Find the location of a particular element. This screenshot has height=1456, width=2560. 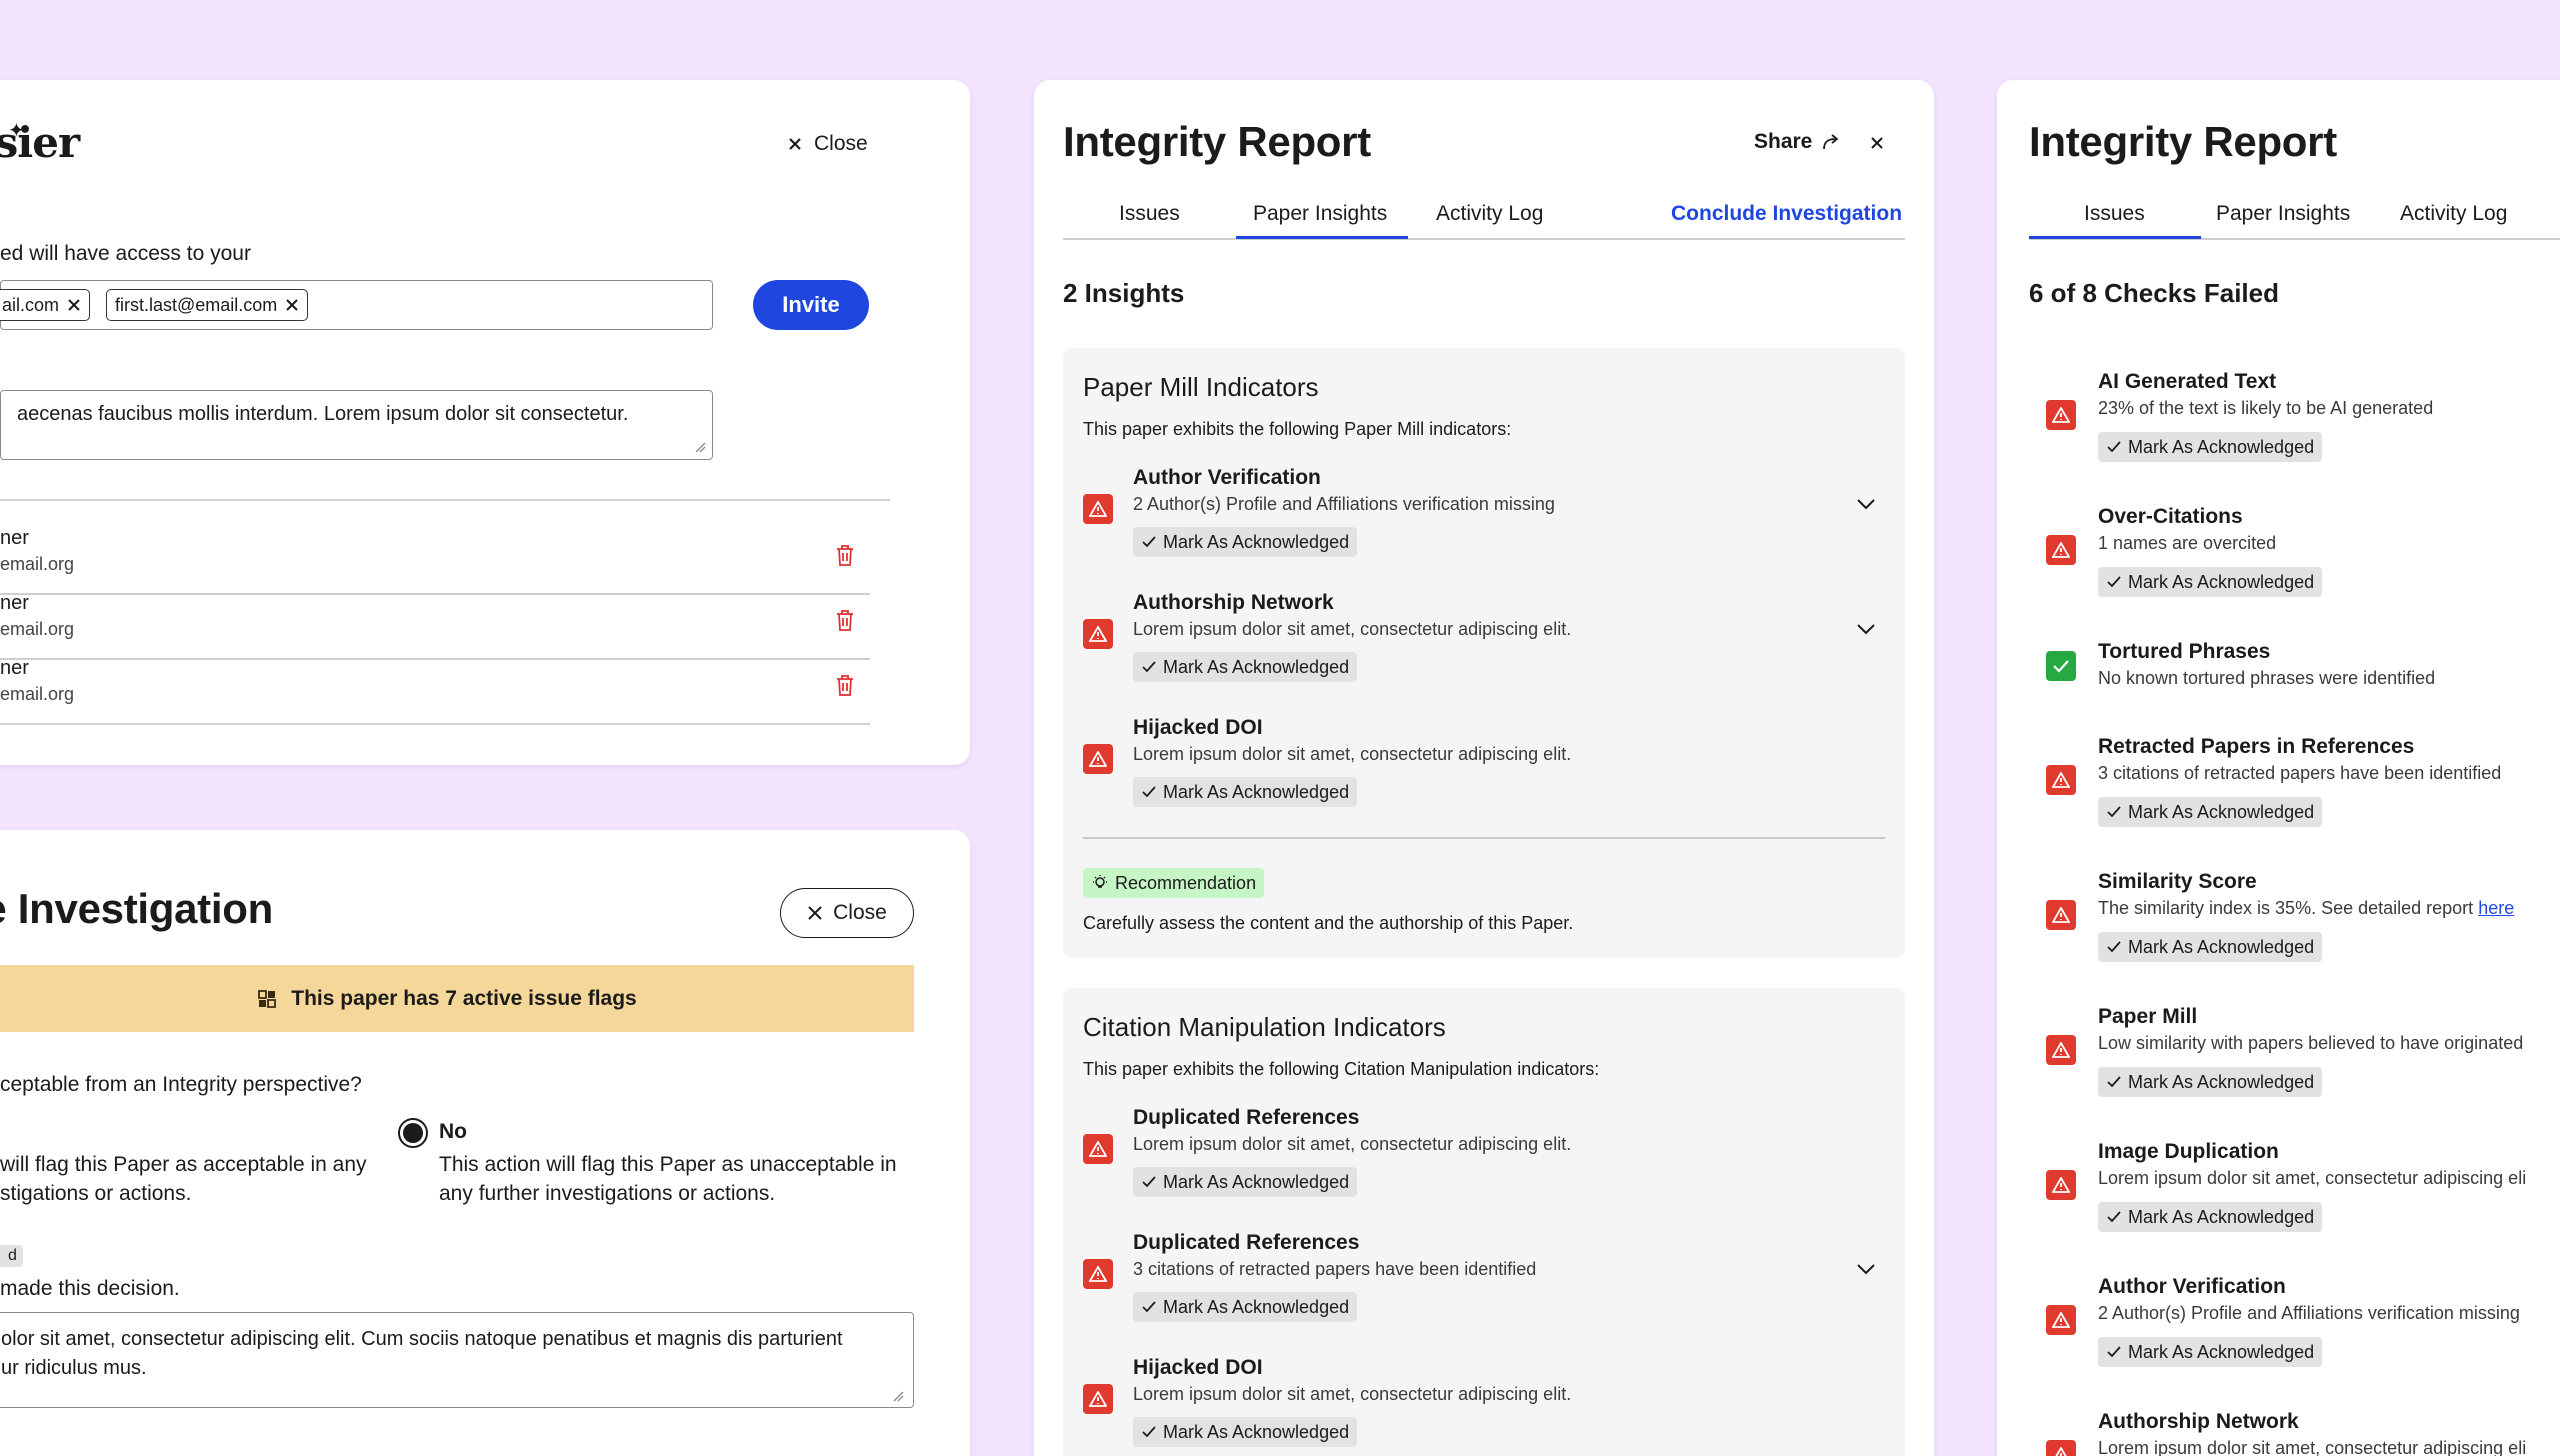

page-title: le Investigation is located at coordinates (136, 908).